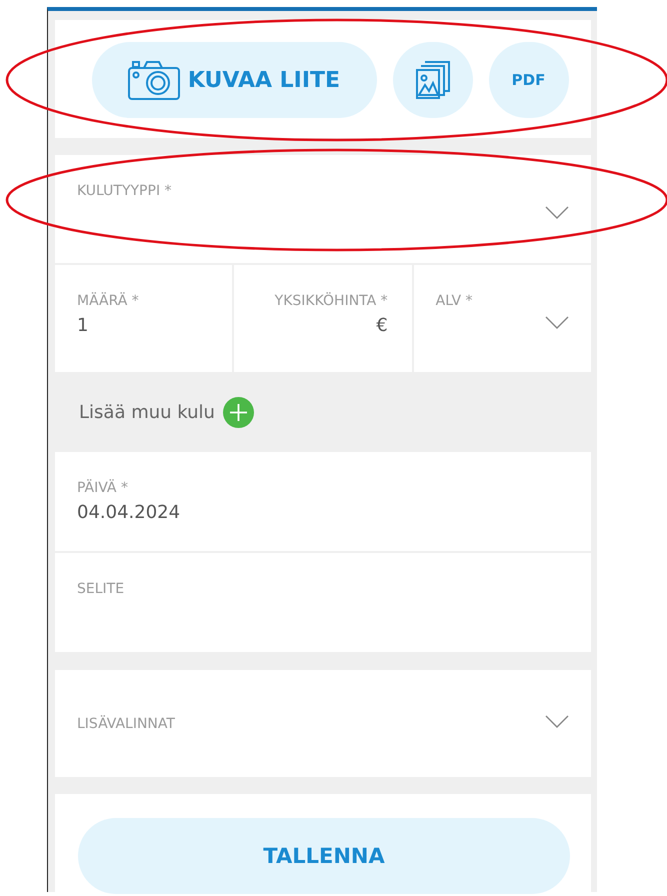  Describe the element at coordinates (234, 80) in the screenshot. I see `take-photo-button: KUVAA LIITE` at that location.